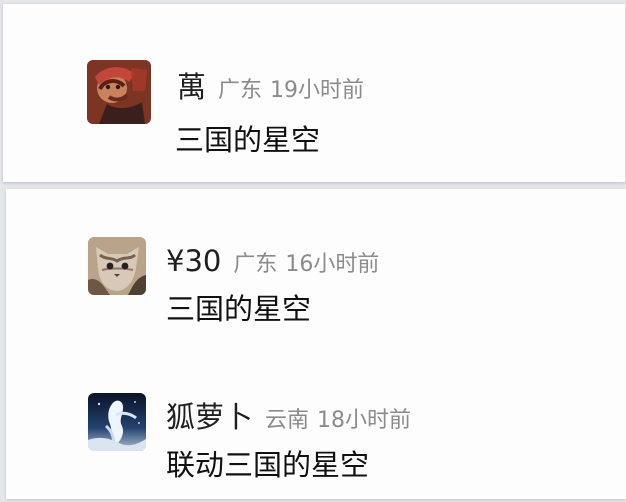 The image size is (626, 502). I want to click on comment-time: 19小时前, so click(317, 90).